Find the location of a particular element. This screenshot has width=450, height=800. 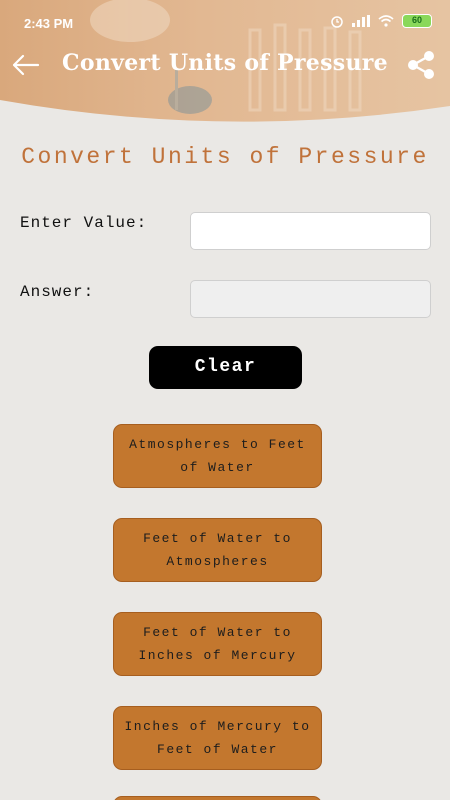

answer-field is located at coordinates (310, 299).